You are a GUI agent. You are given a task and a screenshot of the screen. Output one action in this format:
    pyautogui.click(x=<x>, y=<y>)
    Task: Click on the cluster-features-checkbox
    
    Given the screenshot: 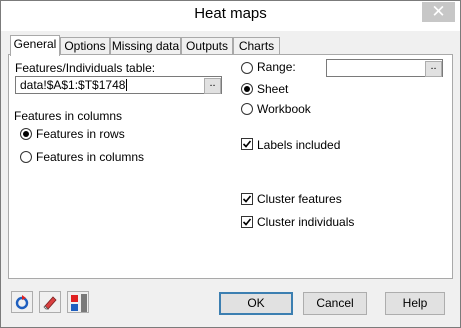 What is the action you would take?
    pyautogui.click(x=247, y=199)
    